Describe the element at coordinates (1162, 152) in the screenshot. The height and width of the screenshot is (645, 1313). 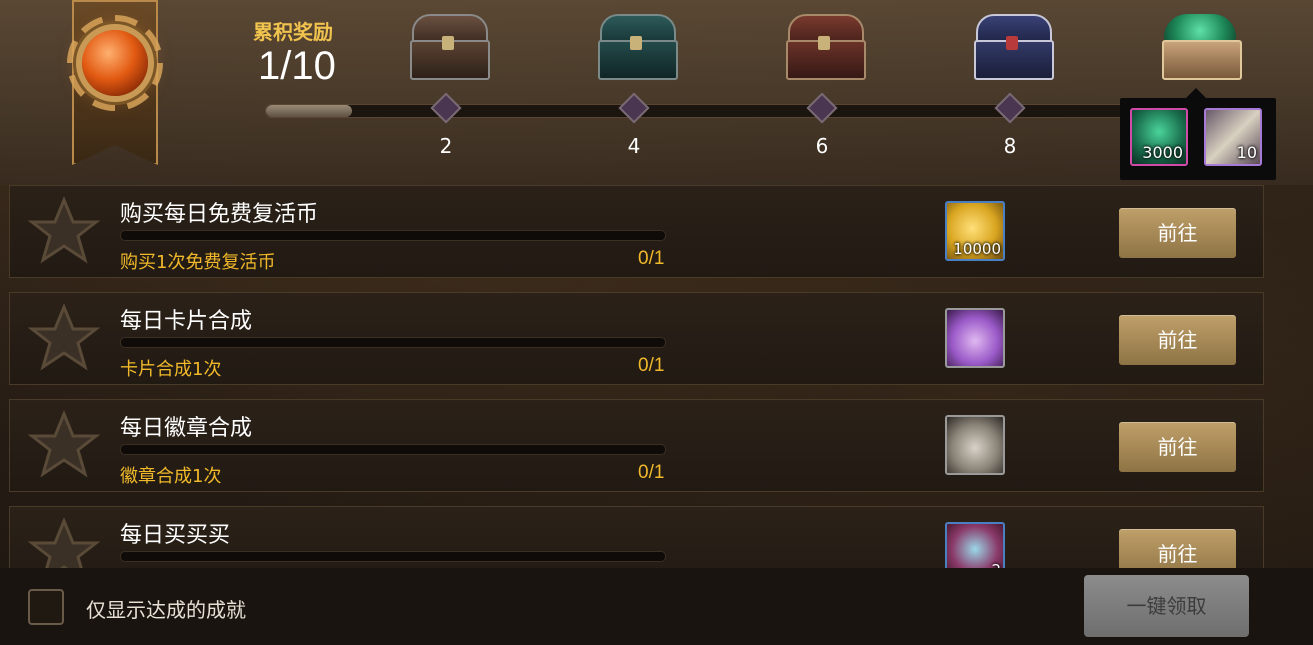
I see `tooltip-item-quantity: 3000` at that location.